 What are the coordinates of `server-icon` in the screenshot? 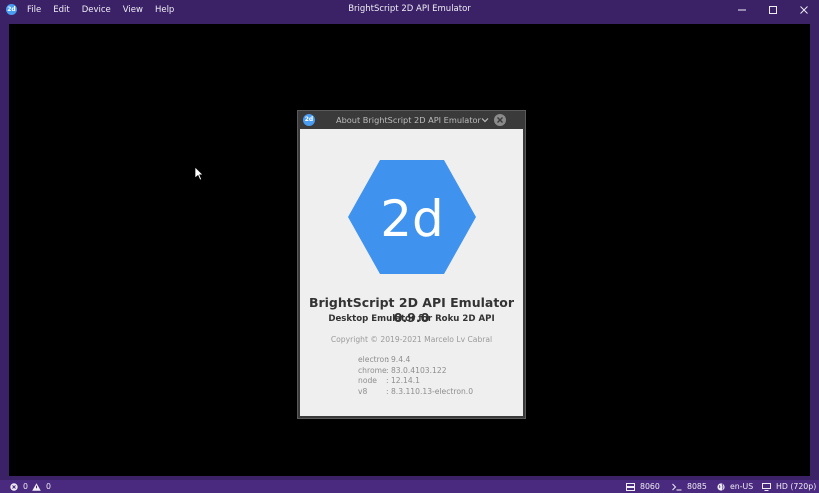 It's located at (630, 486).